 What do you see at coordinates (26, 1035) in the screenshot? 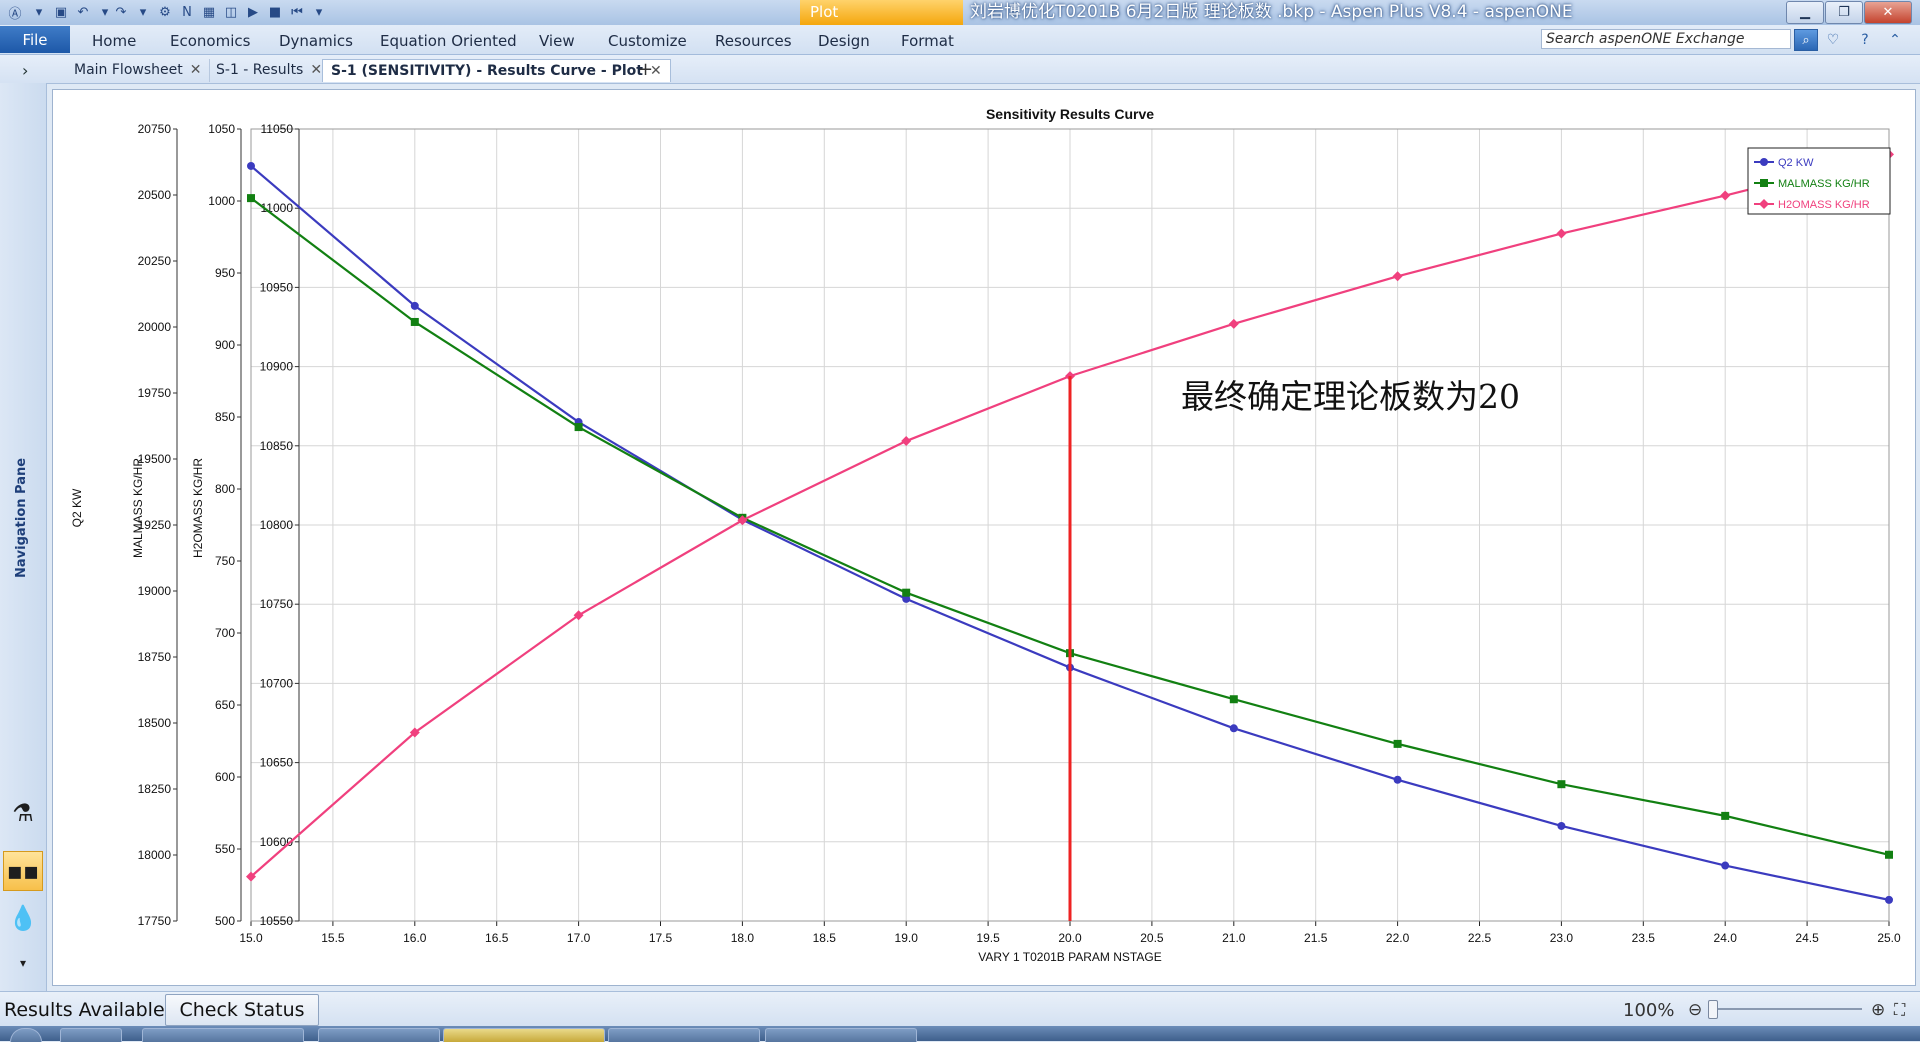
I see `start-button` at bounding box center [26, 1035].